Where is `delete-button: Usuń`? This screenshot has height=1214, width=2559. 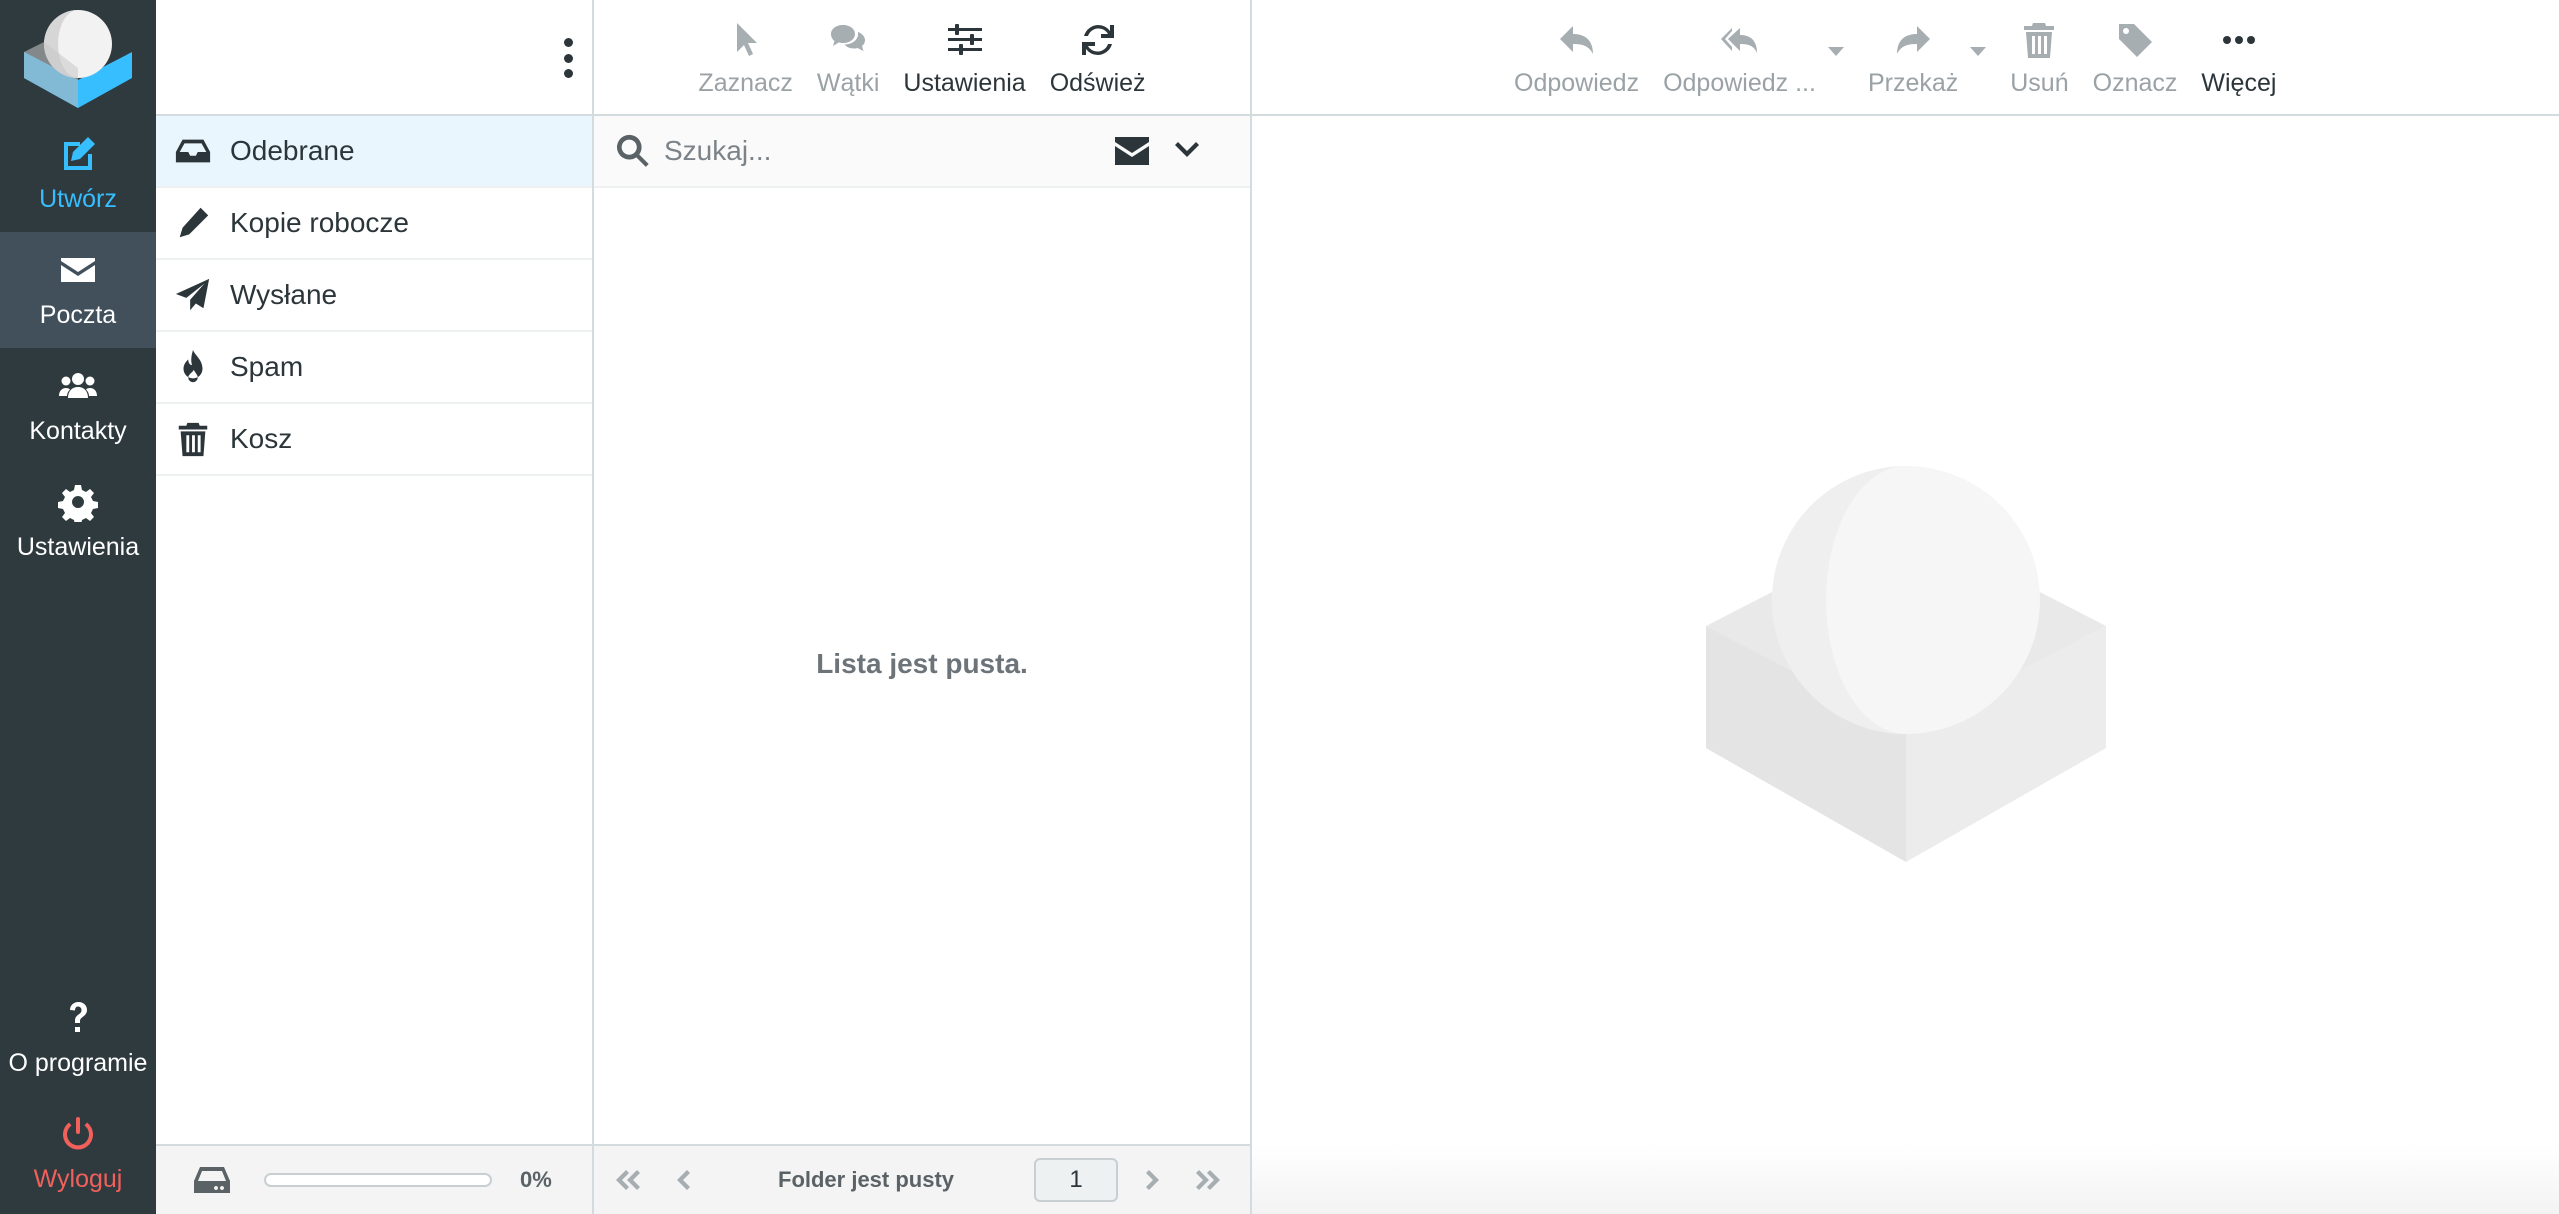
delete-button: Usuń is located at coordinates (2039, 57).